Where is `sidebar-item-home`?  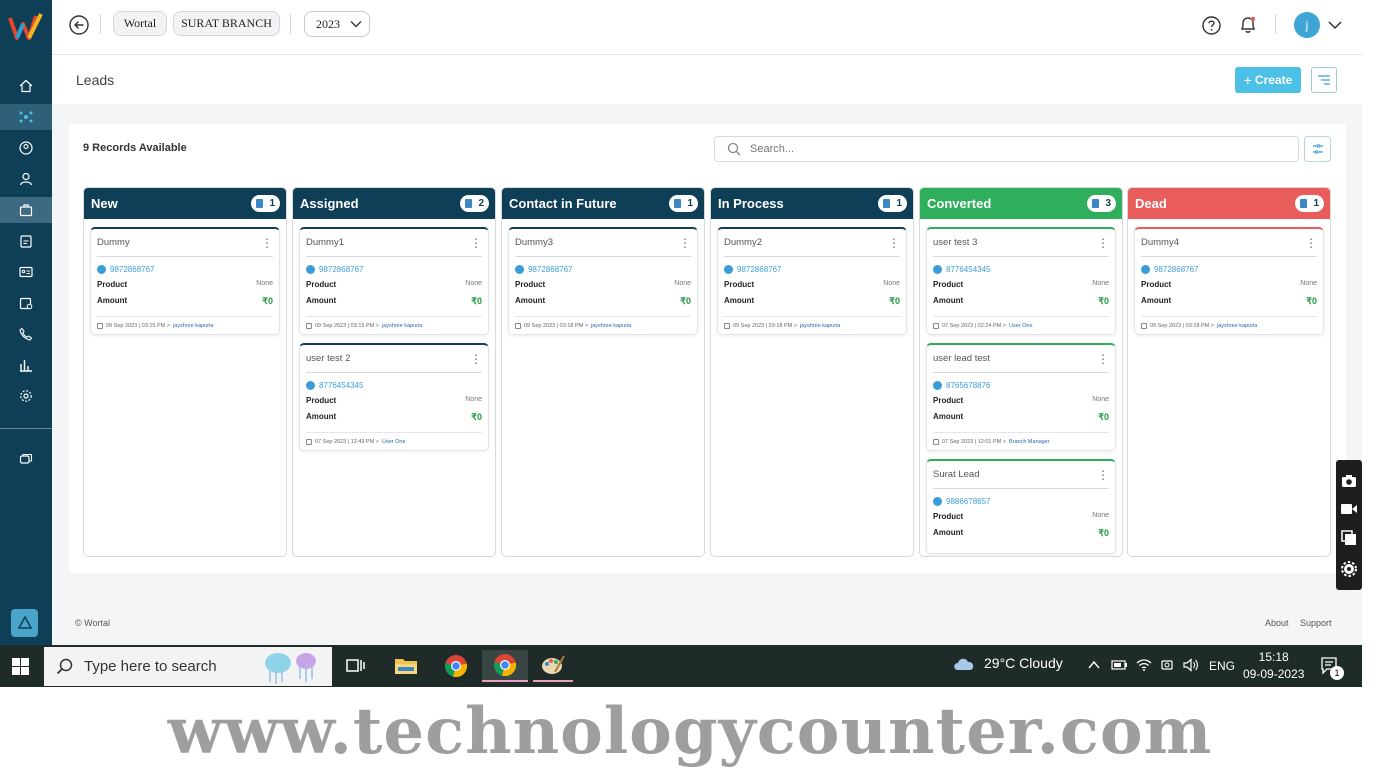 sidebar-item-home is located at coordinates (26, 86).